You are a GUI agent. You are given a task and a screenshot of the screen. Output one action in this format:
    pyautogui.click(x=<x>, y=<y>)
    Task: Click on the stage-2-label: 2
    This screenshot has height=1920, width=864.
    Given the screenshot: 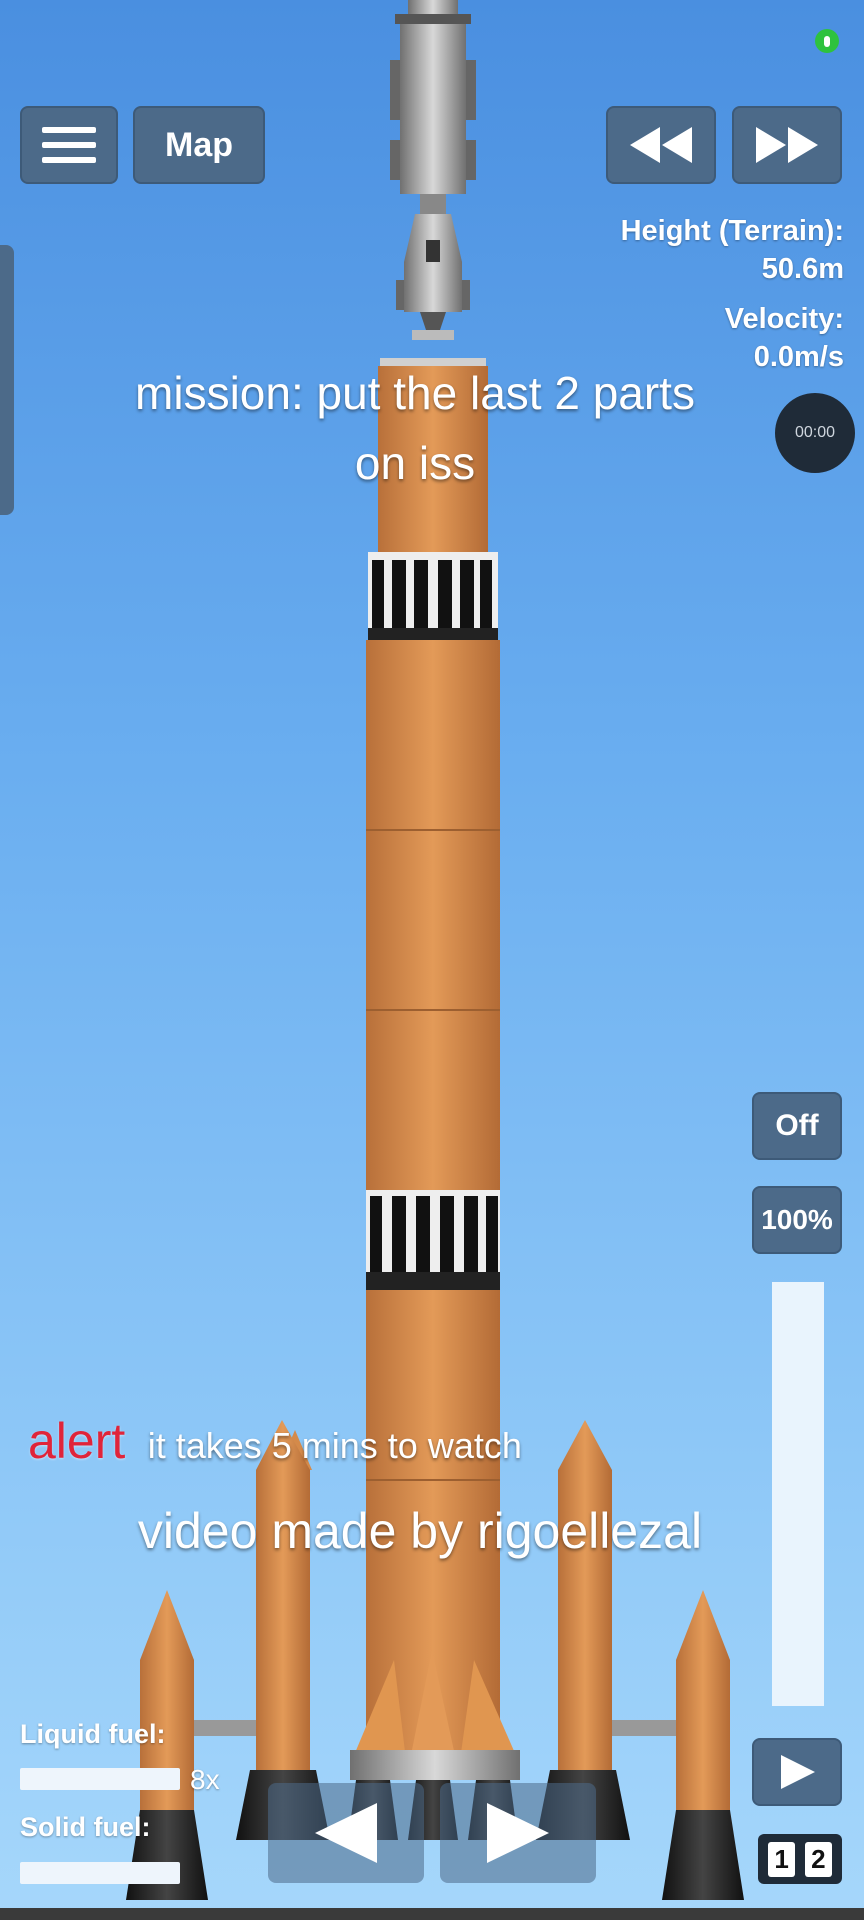 What is the action you would take?
    pyautogui.click(x=818, y=1859)
    